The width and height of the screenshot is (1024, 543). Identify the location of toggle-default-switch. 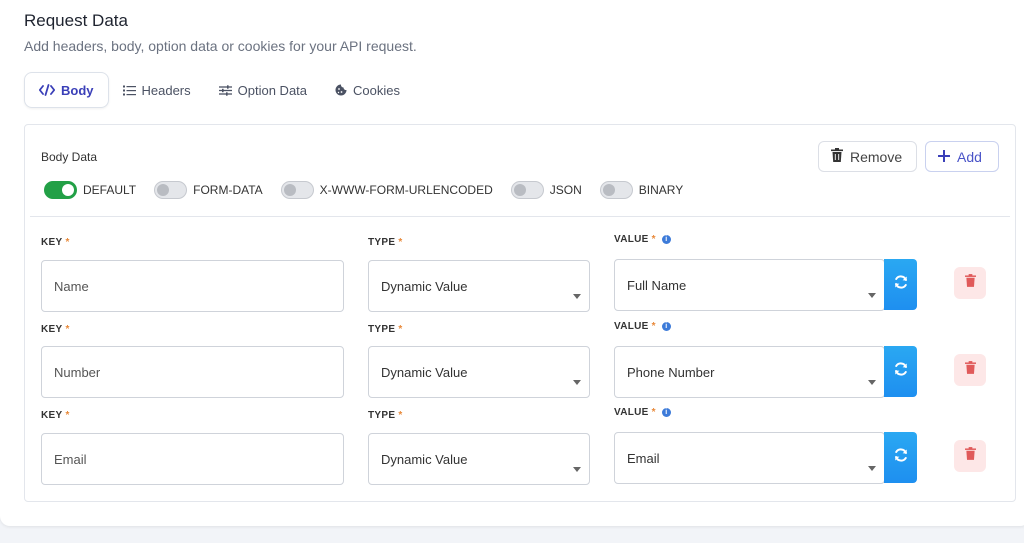
(60, 190).